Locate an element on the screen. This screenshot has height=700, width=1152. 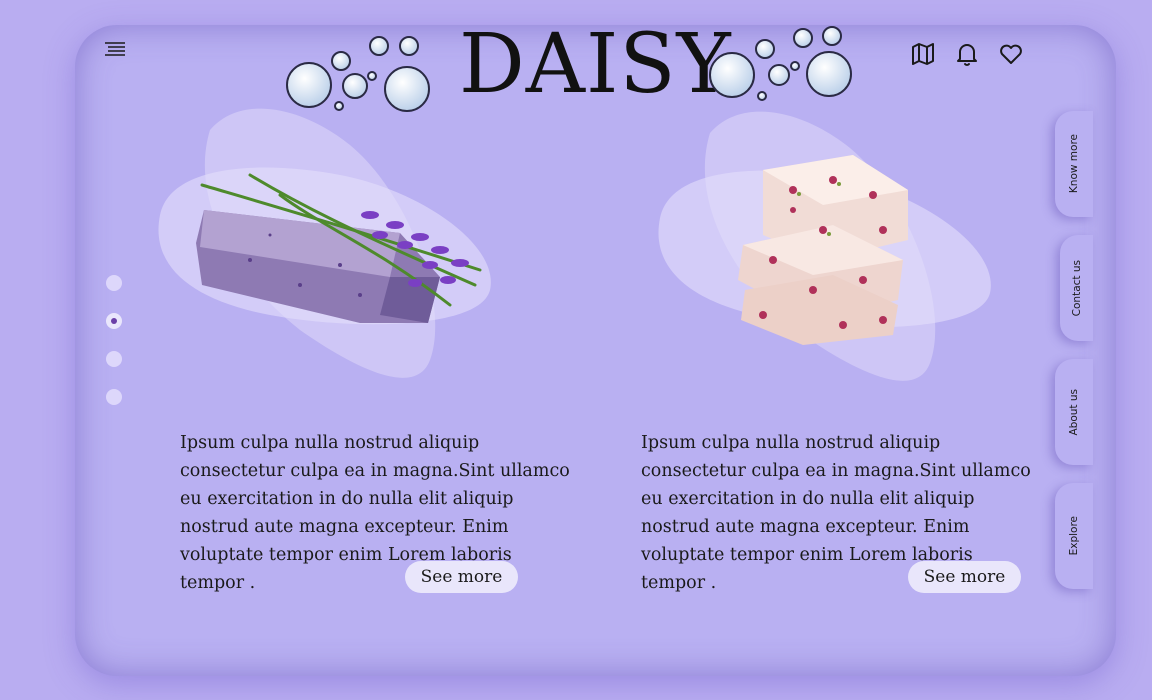
side-tab-know-more: Know more is located at coordinates (1074, 164).